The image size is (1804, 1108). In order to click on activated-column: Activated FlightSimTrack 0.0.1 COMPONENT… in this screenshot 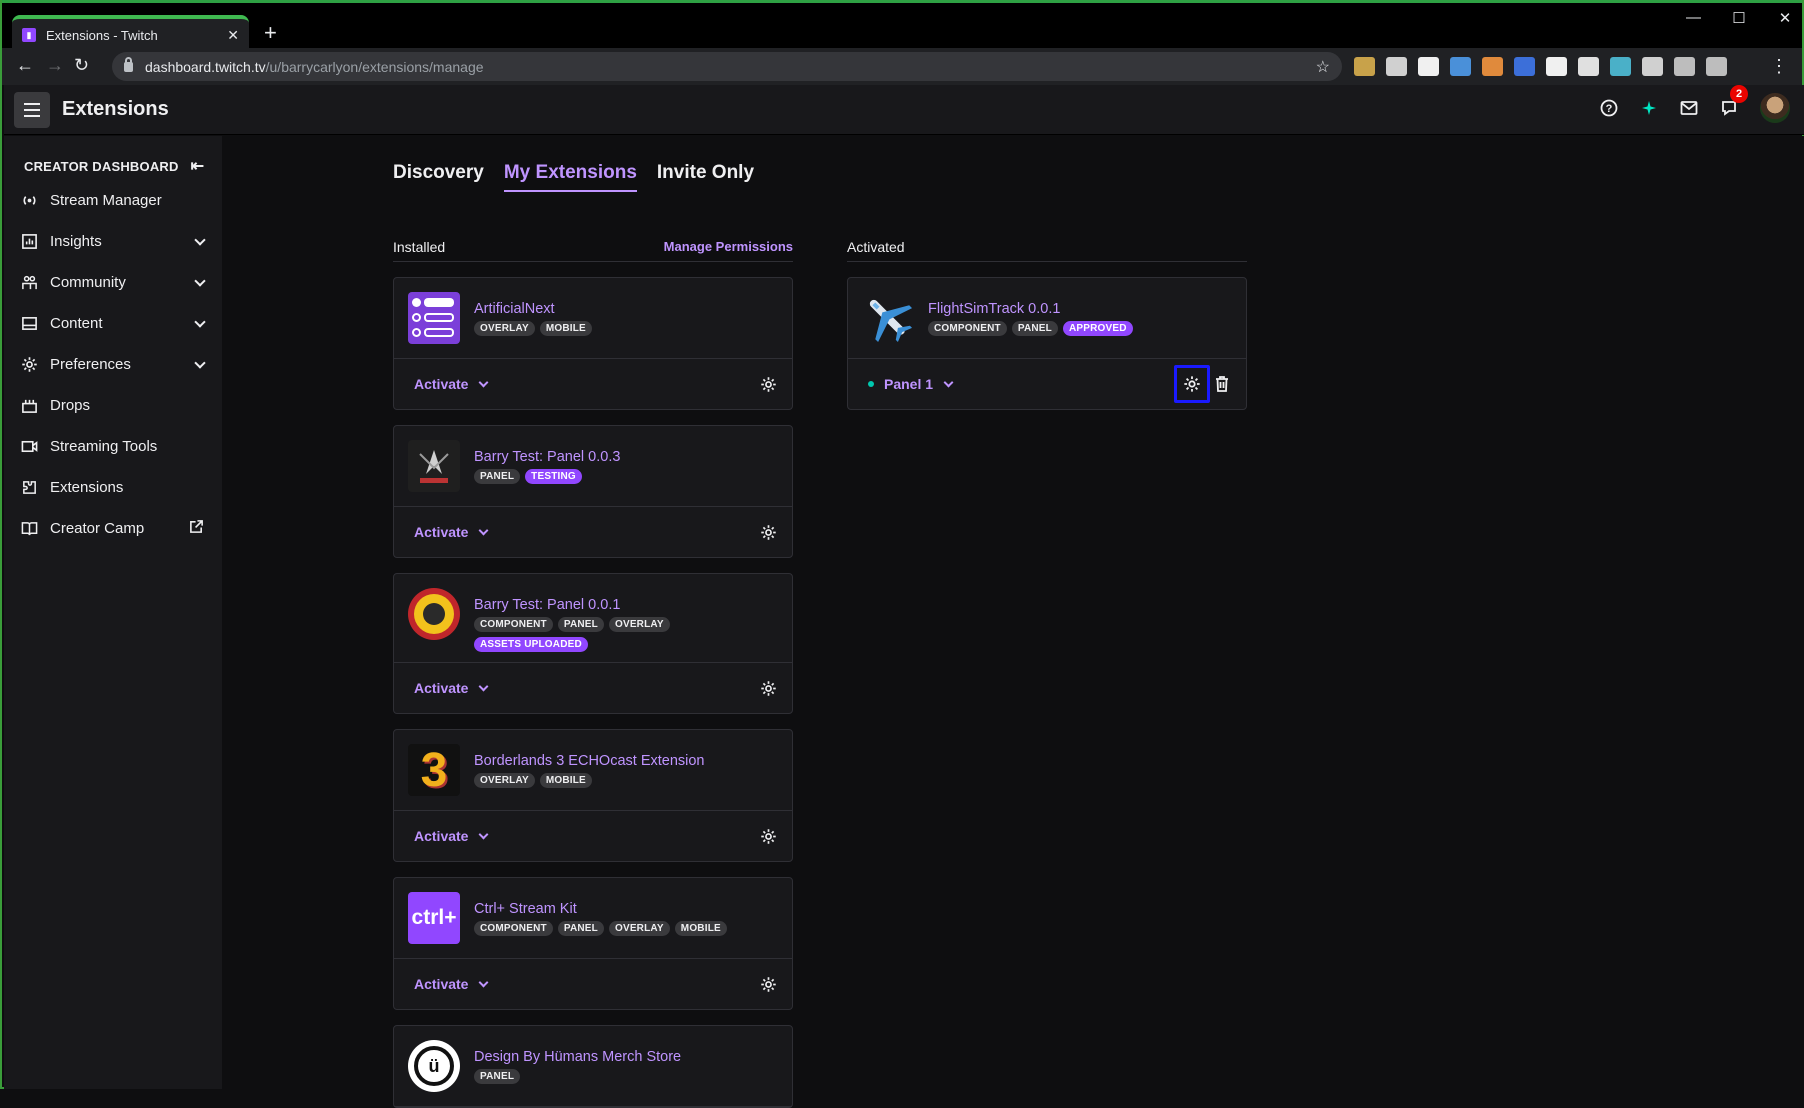, I will do `click(1047, 324)`.